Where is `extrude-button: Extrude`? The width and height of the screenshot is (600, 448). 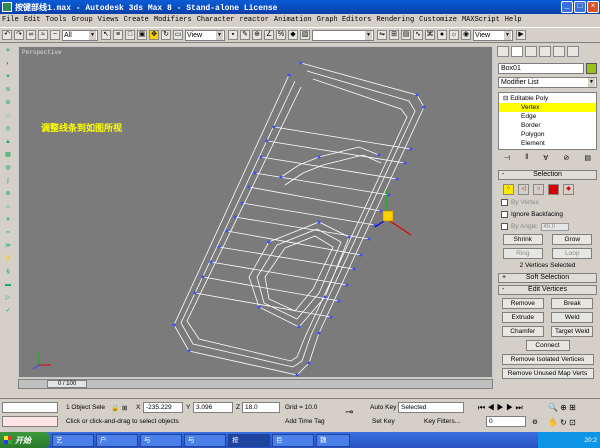
extrude-button: Extrude is located at coordinates (522, 317).